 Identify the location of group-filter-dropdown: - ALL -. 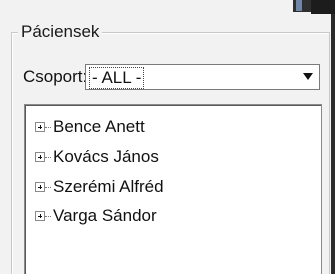
(202, 77).